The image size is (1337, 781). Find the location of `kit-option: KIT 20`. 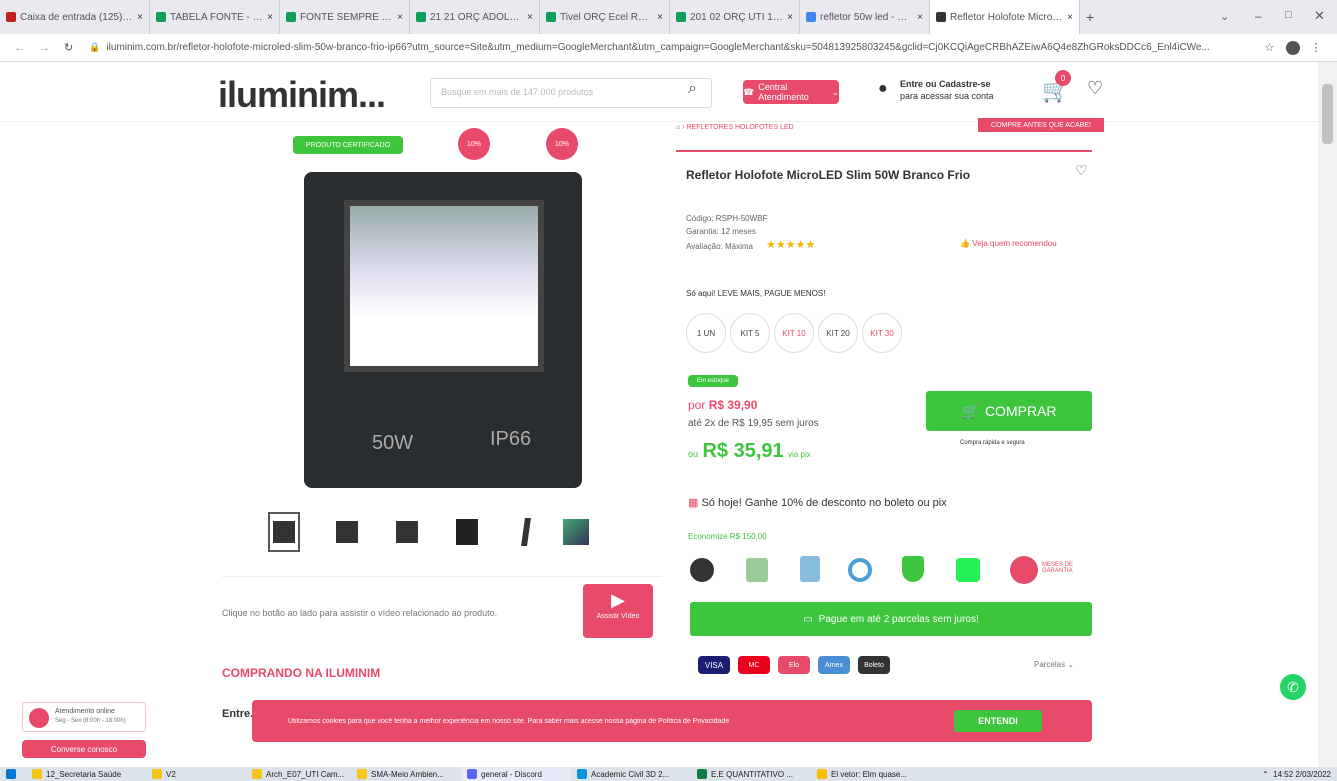

kit-option: KIT 20 is located at coordinates (838, 333).